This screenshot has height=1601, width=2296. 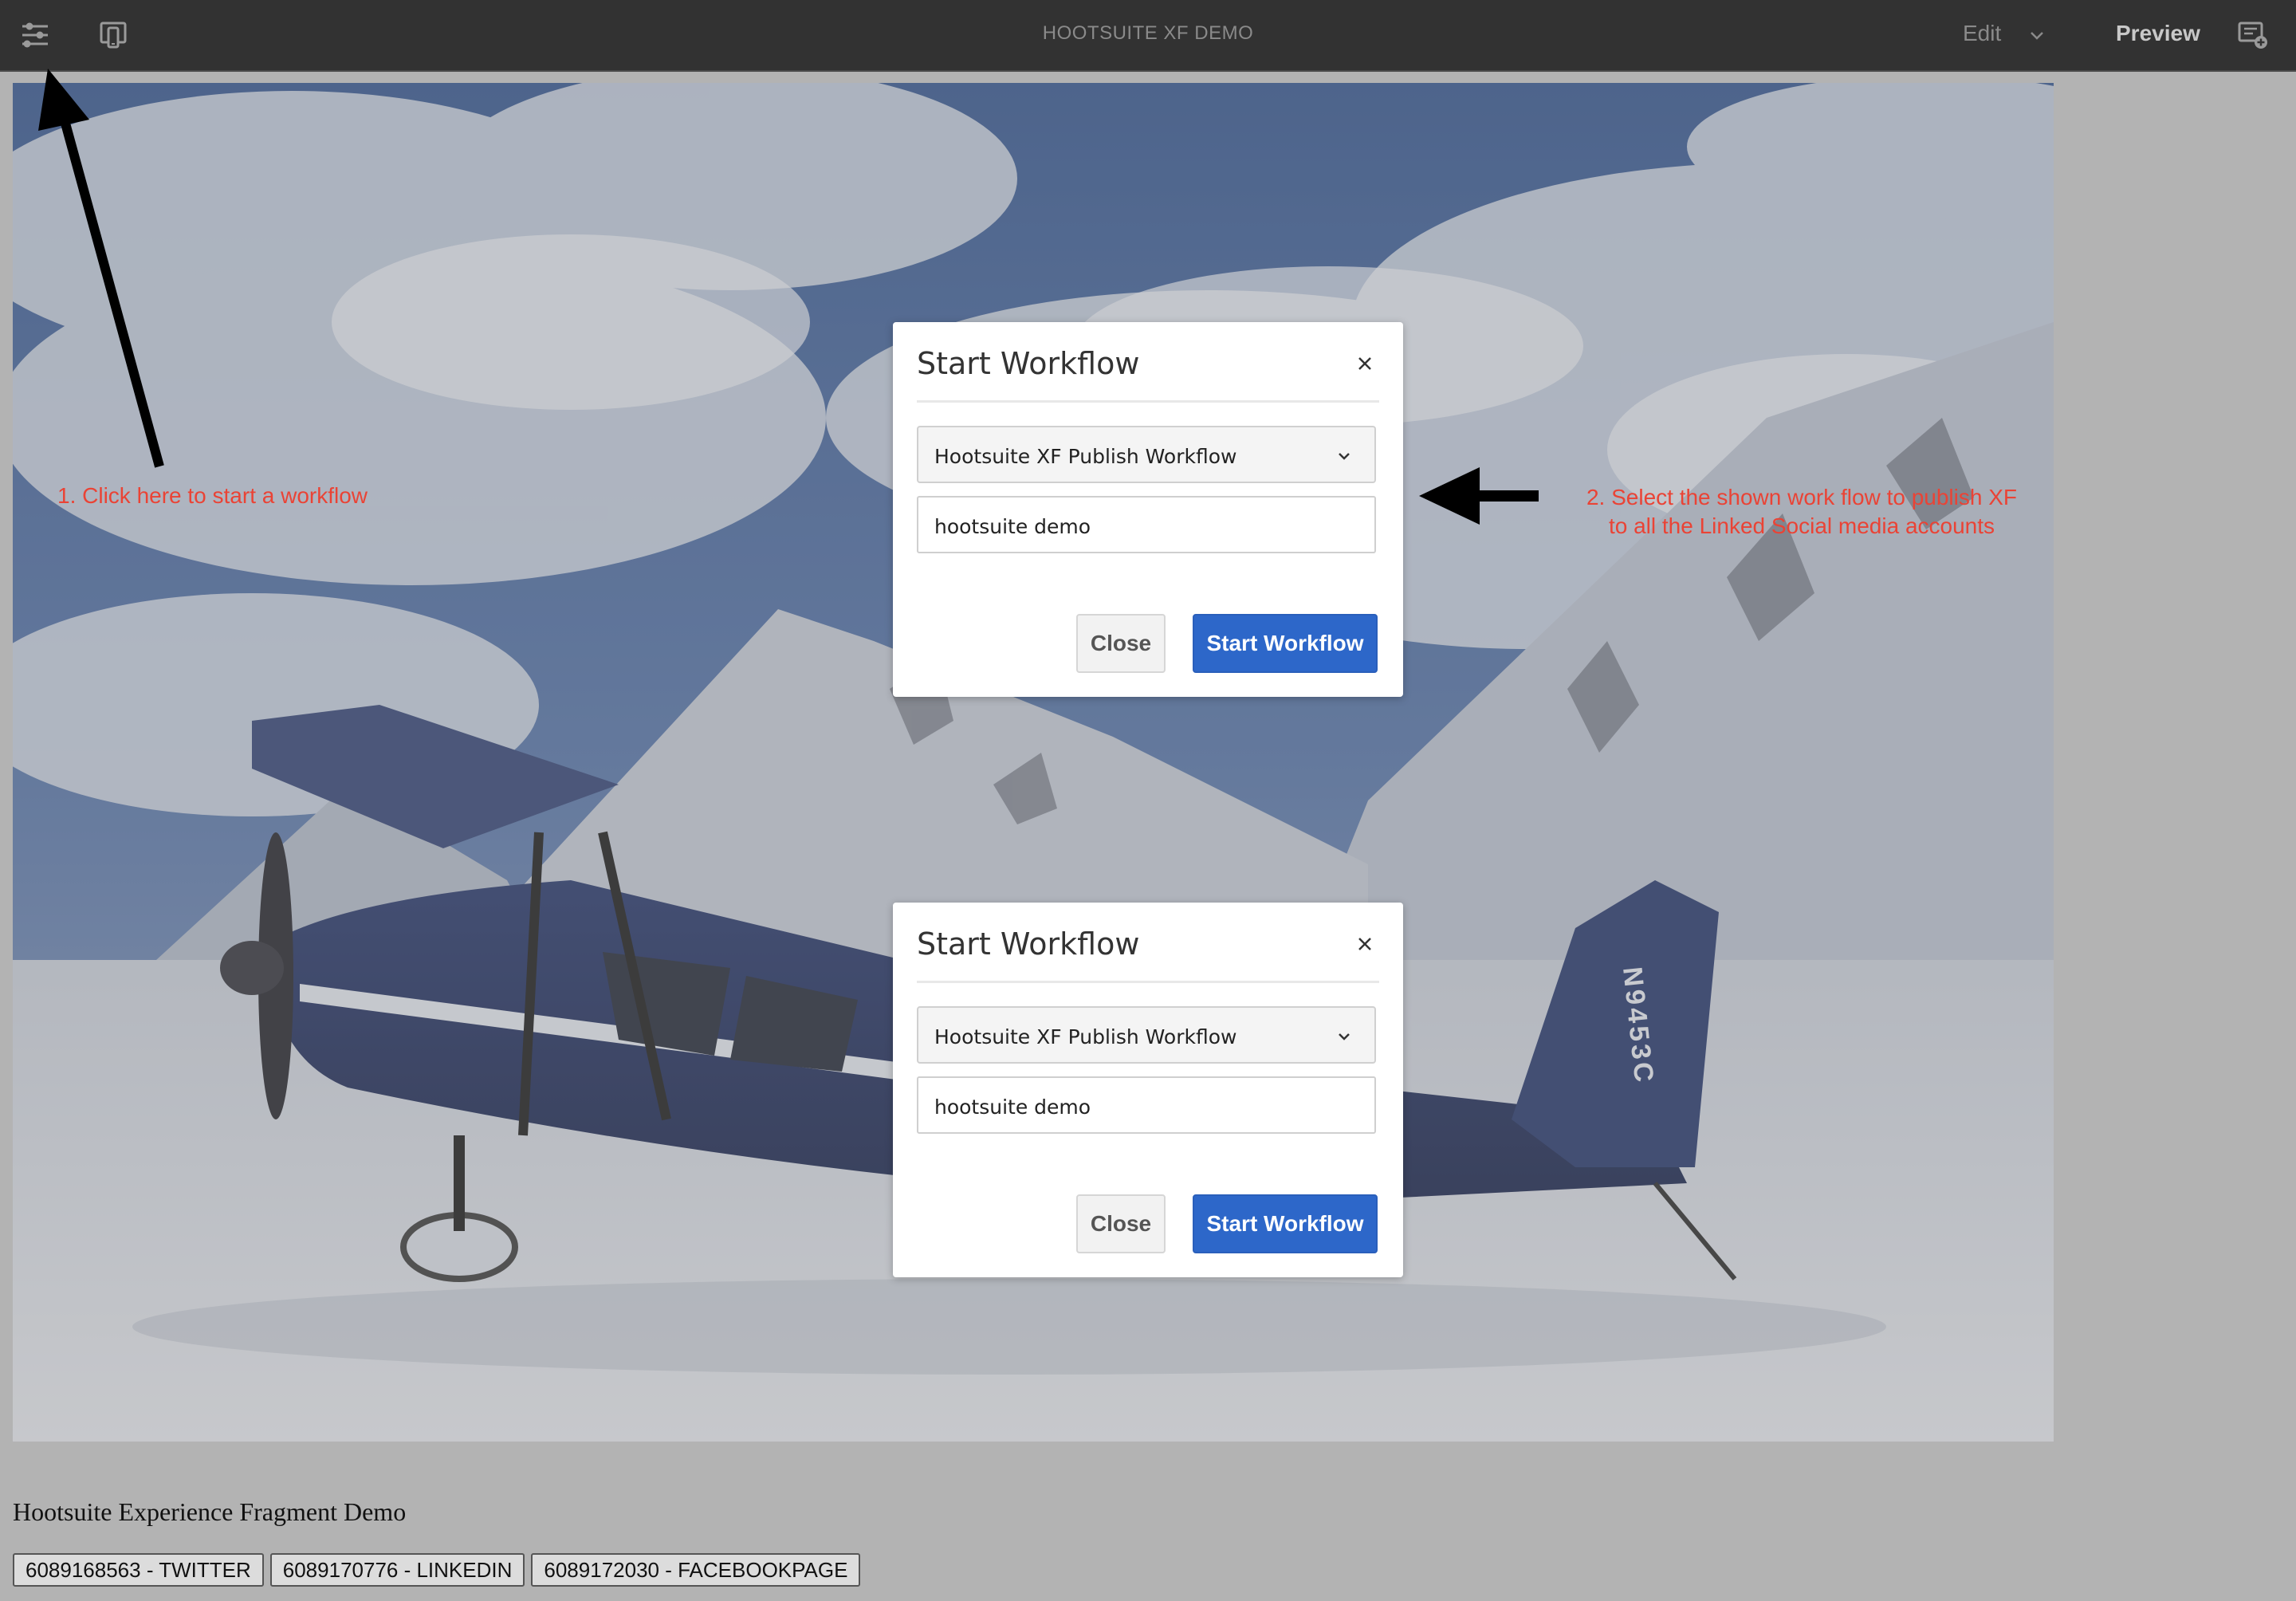 What do you see at coordinates (696, 1570) in the screenshot?
I see `account-button-facebookpage: 6089172030 - FACEBOOKPAGE` at bounding box center [696, 1570].